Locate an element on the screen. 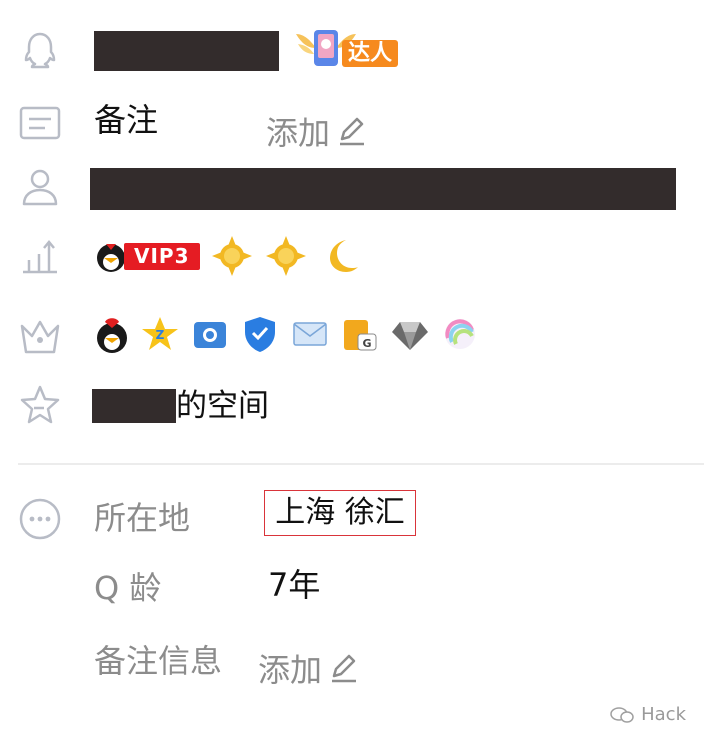 This screenshot has height=744, width=704. redacted-nickname is located at coordinates (186, 51).